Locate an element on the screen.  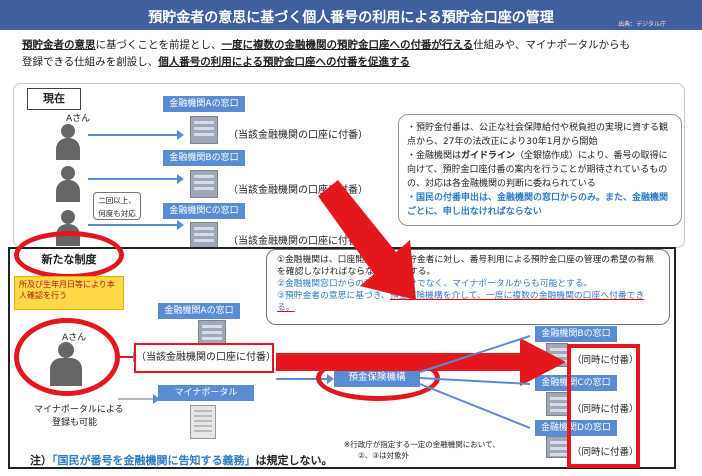
diagonal-red-arrow is located at coordinates (367, 240).